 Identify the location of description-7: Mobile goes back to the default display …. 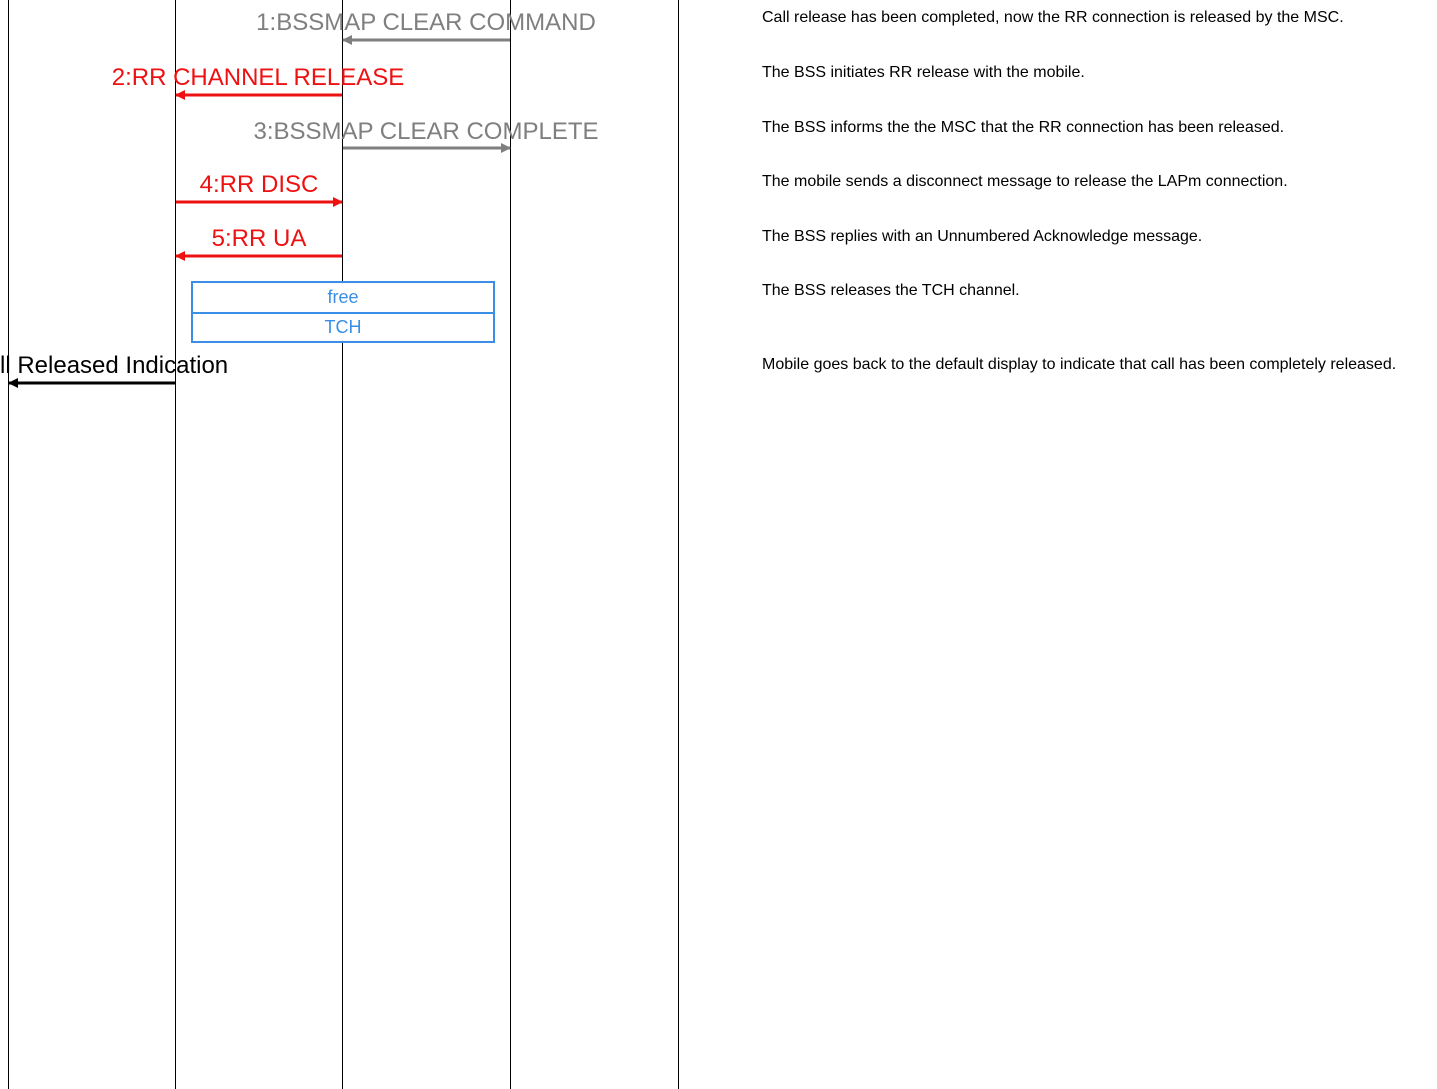
(1079, 364).